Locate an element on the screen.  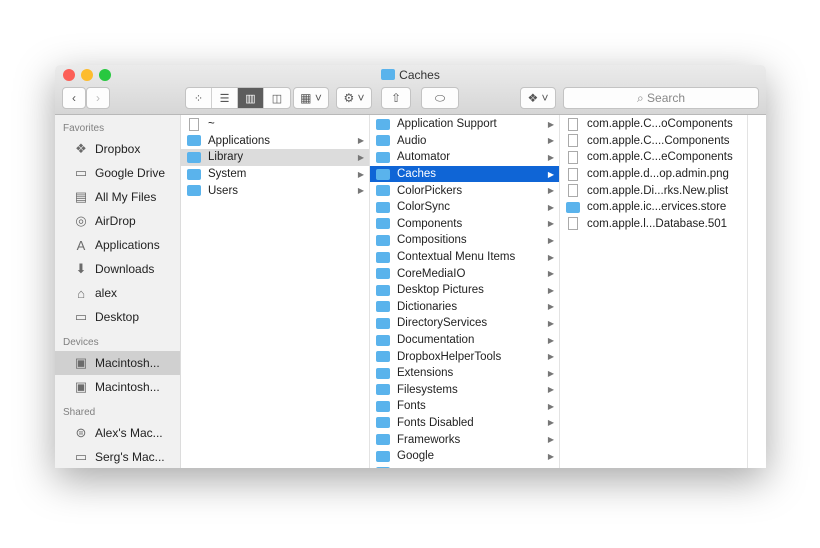
list-item: com.apple.ic...ervices.store is located at coordinates (653, 207).